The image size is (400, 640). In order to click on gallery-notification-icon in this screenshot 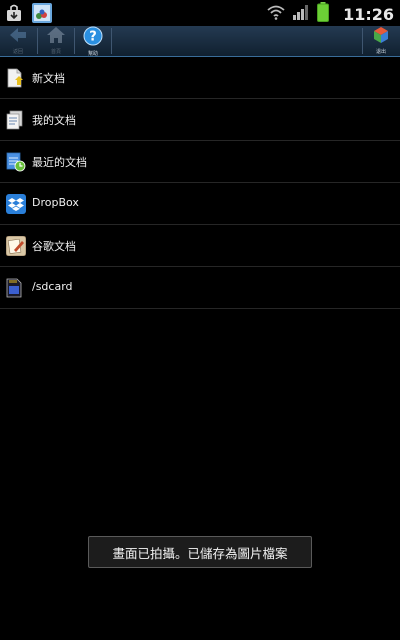, I will do `click(42, 15)`.